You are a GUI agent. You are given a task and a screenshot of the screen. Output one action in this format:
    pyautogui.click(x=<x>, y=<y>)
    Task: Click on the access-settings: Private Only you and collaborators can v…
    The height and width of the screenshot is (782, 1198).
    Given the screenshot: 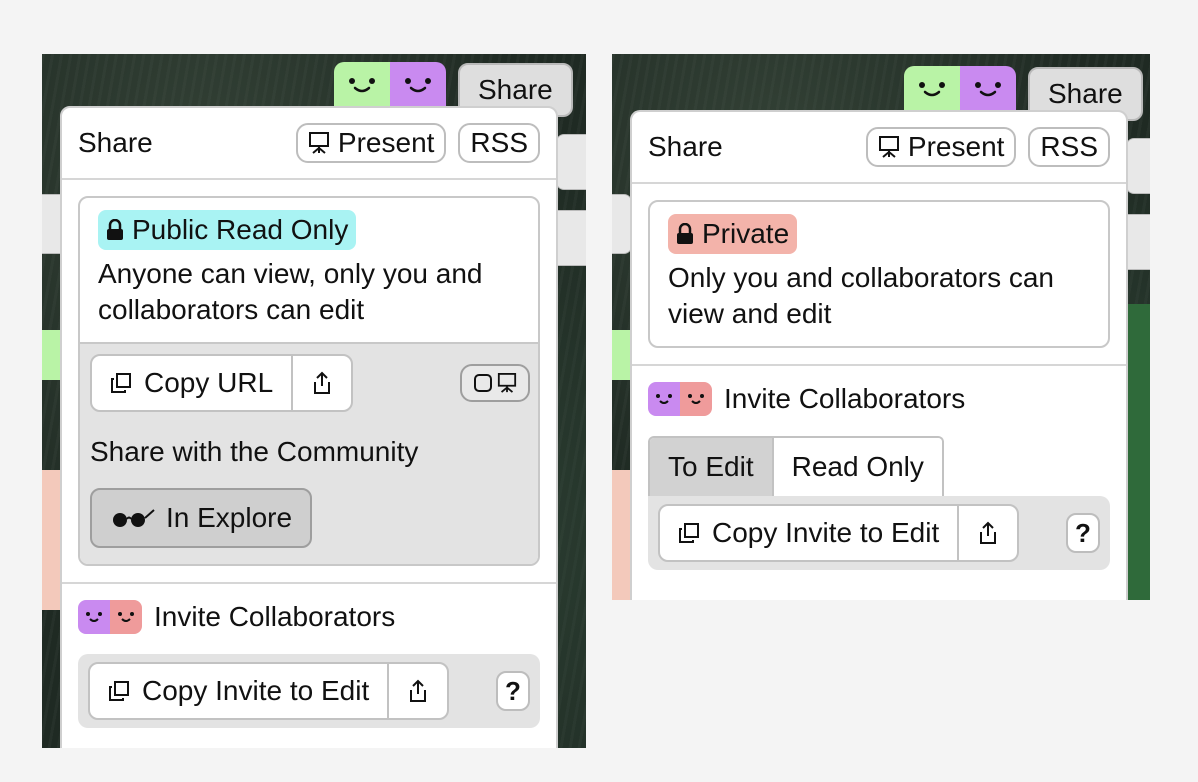 What is the action you would take?
    pyautogui.click(x=879, y=274)
    